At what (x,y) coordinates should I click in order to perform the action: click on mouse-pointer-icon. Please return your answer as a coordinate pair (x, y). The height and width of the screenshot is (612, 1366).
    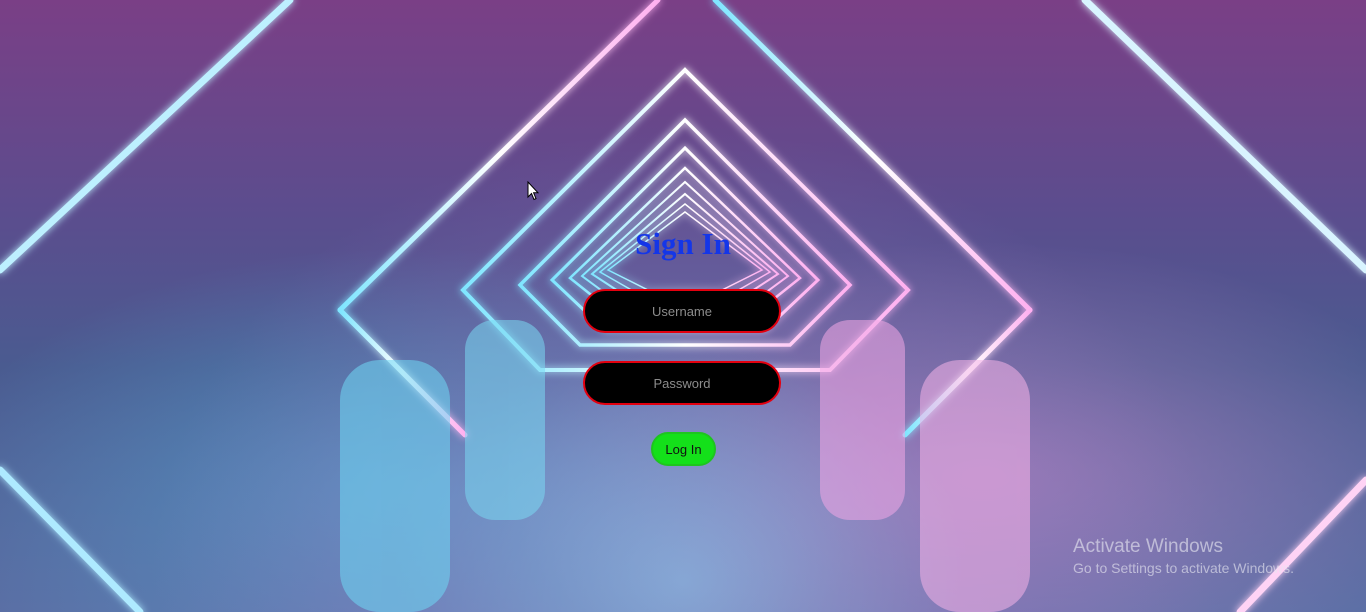
    Looking at the image, I should click on (533, 191).